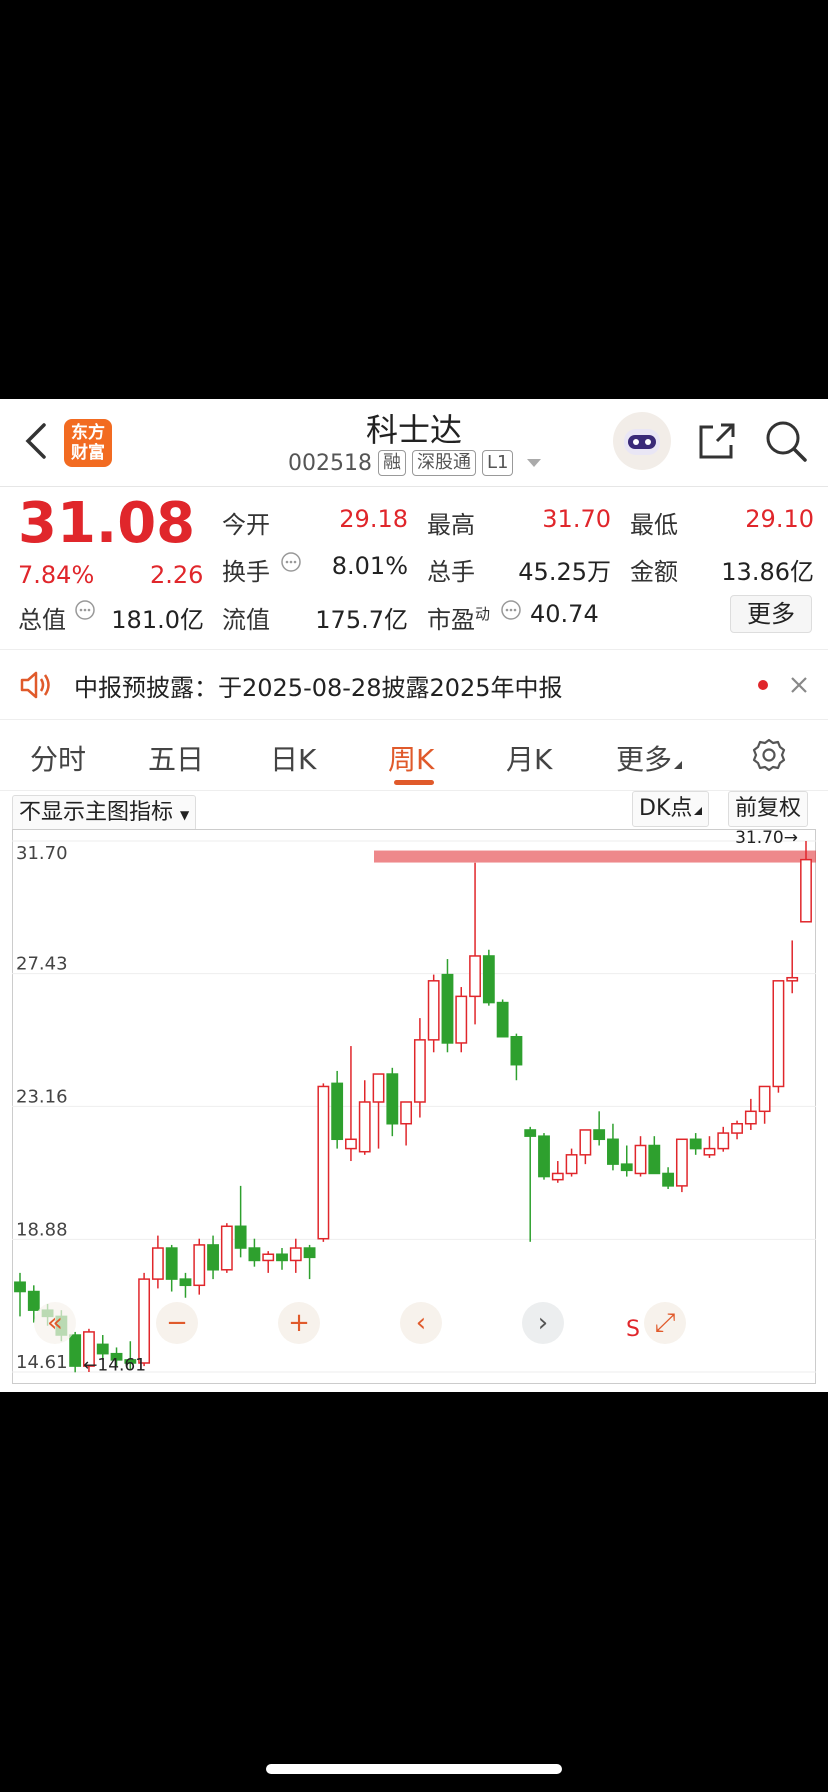 The height and width of the screenshot is (1792, 828). Describe the element at coordinates (671, 809) in the screenshot. I see `dk-point-button: DK点` at that location.